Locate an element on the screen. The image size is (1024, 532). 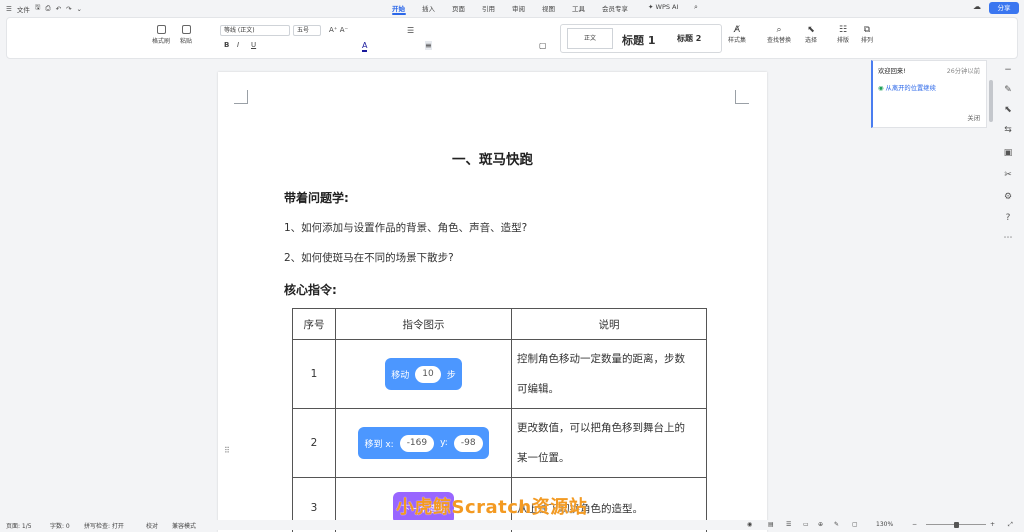
layout-button: ☷排版 is located at coordinates (843, 34).